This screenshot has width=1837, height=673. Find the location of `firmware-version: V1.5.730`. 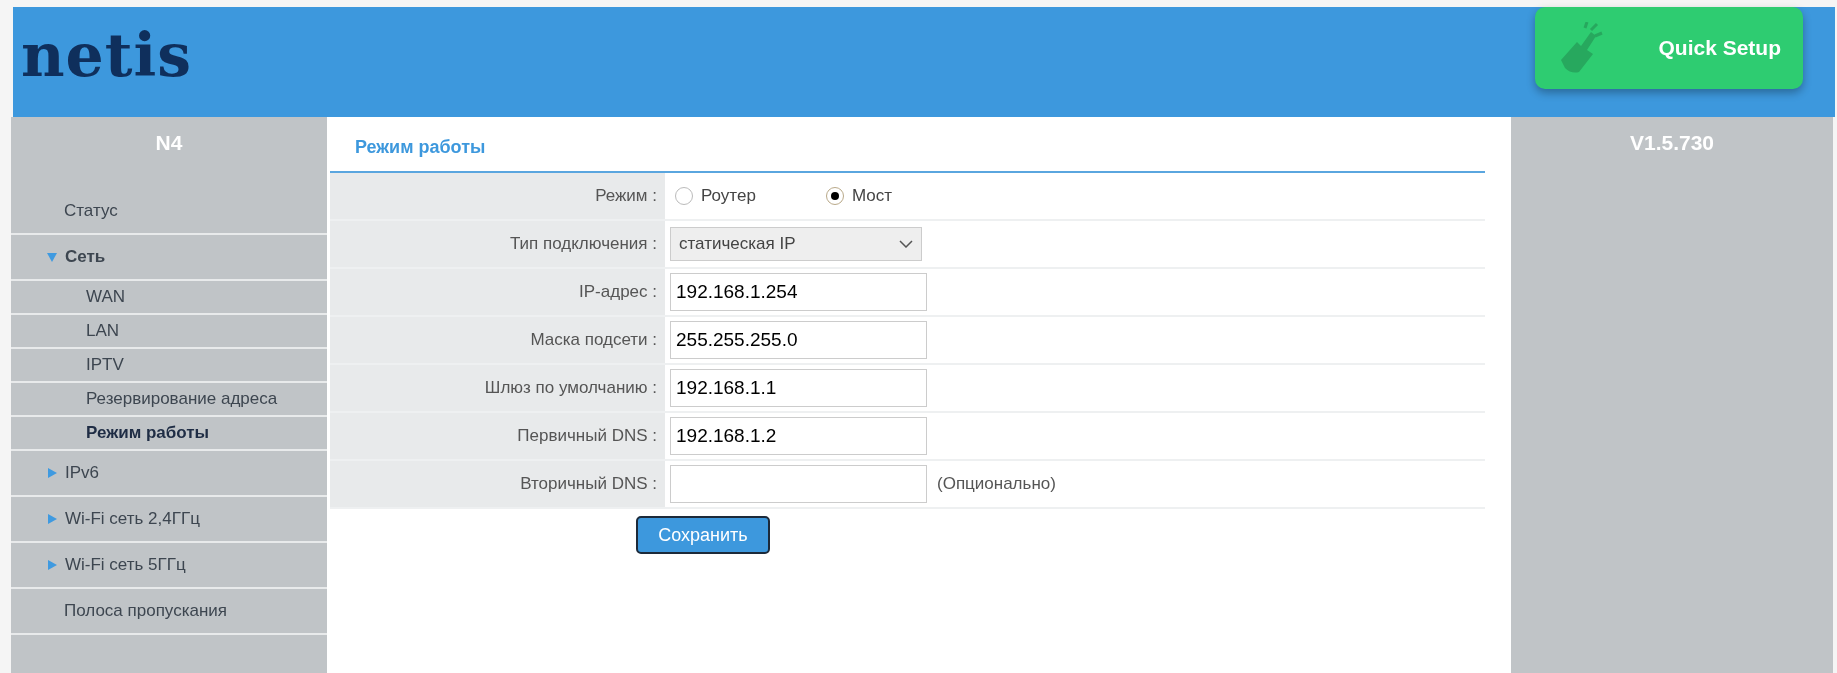

firmware-version: V1.5.730 is located at coordinates (1672, 143).